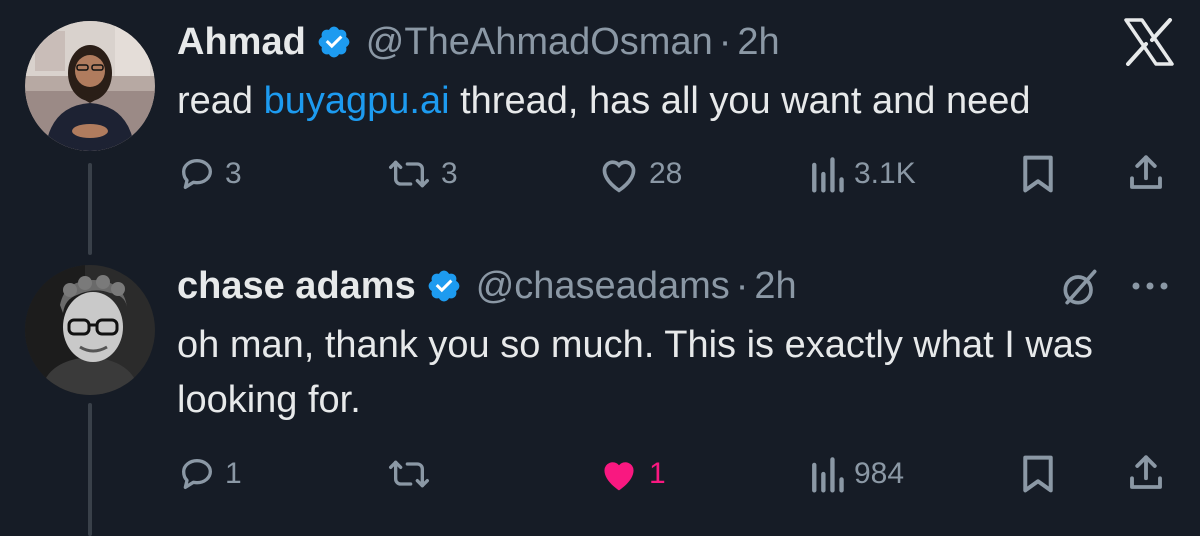 This screenshot has width=1200, height=536. Describe the element at coordinates (666, 173) in the screenshot. I see `like-count: 28` at that location.